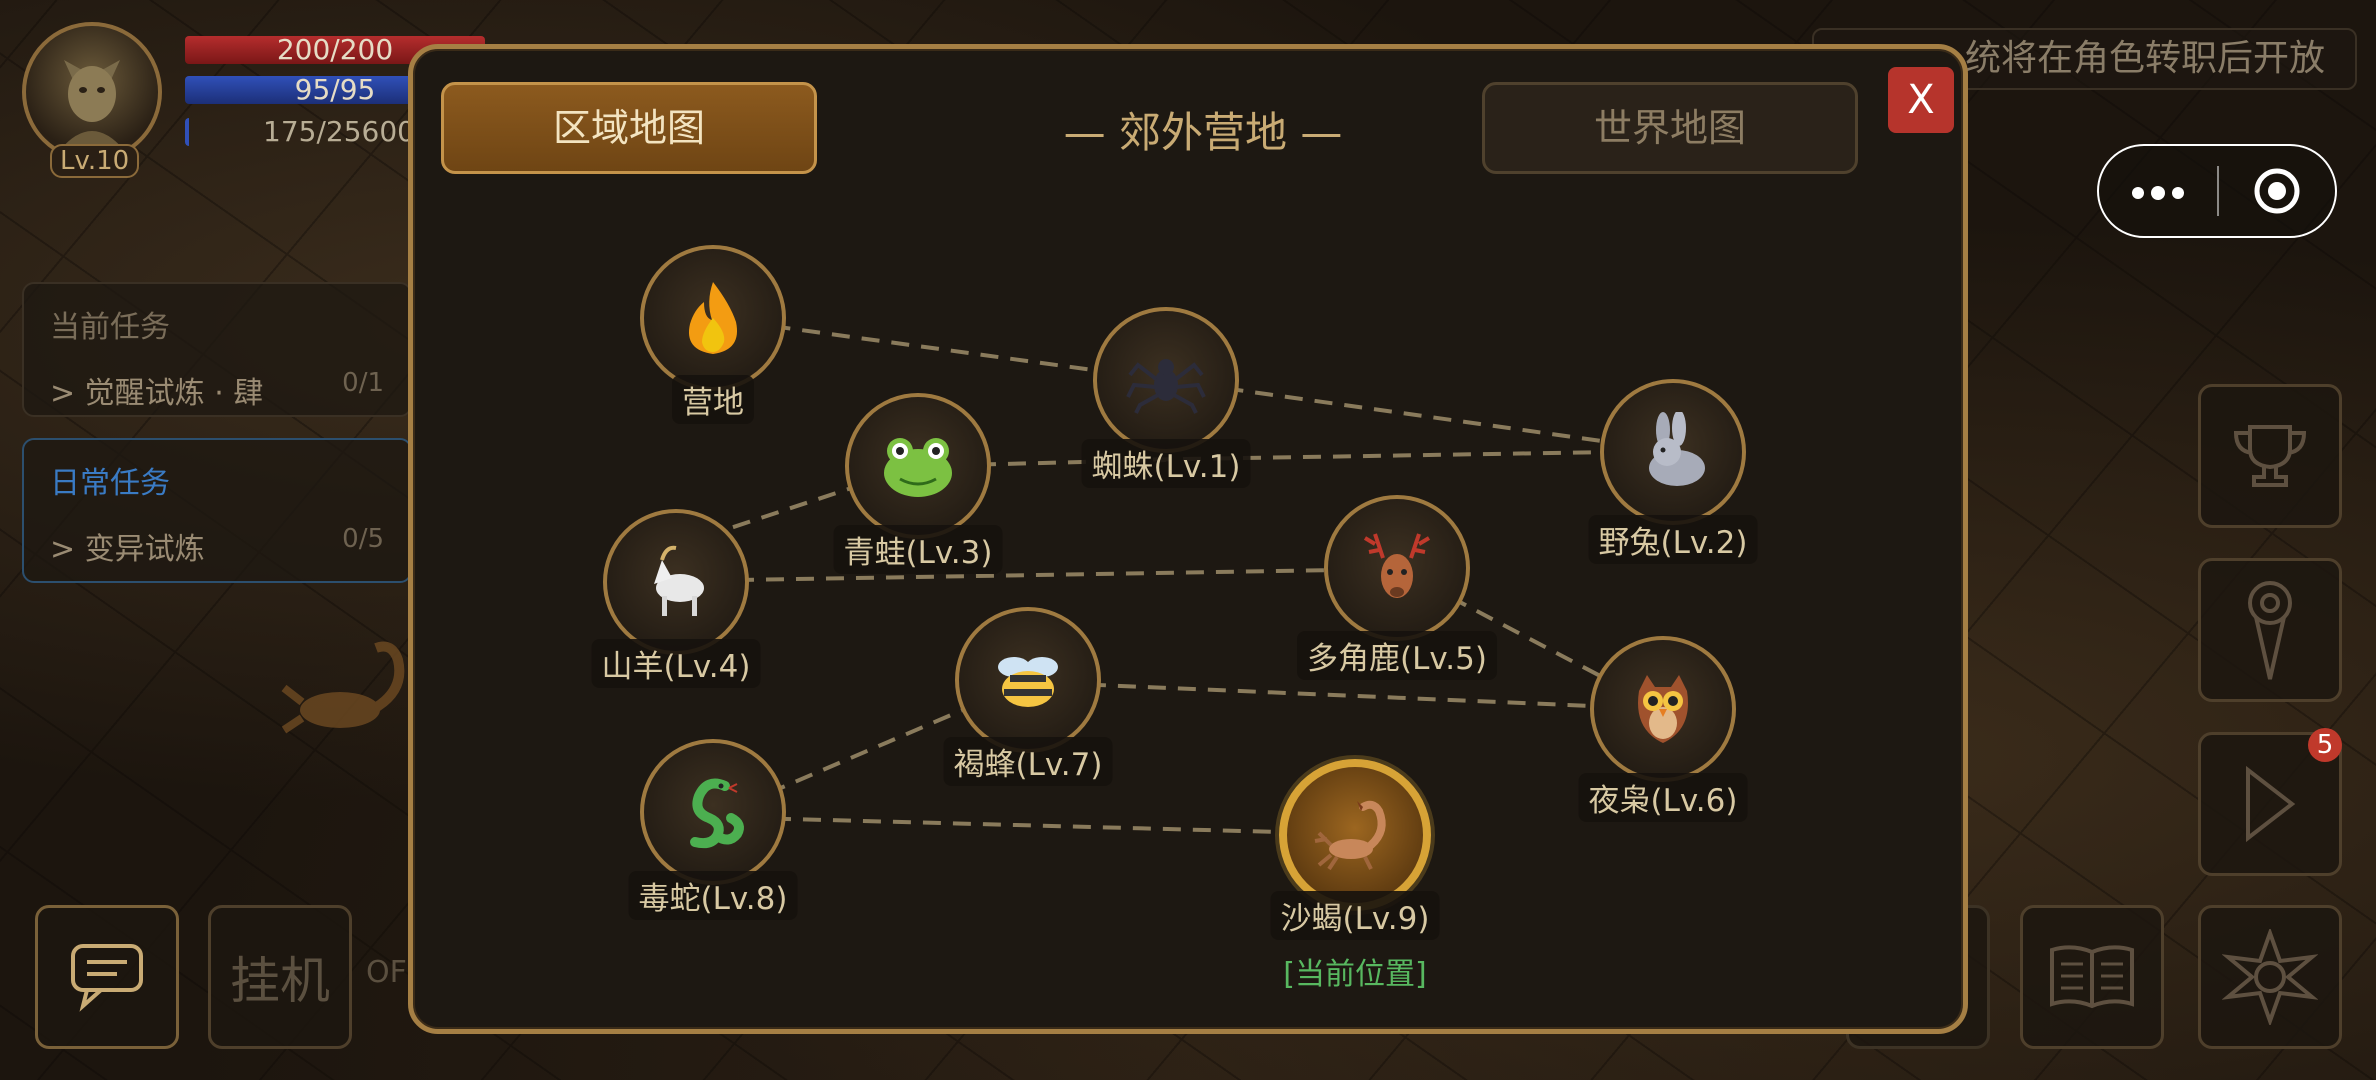 The image size is (2376, 1080). Describe the element at coordinates (1166, 386) in the screenshot. I see `spider-icon` at that location.